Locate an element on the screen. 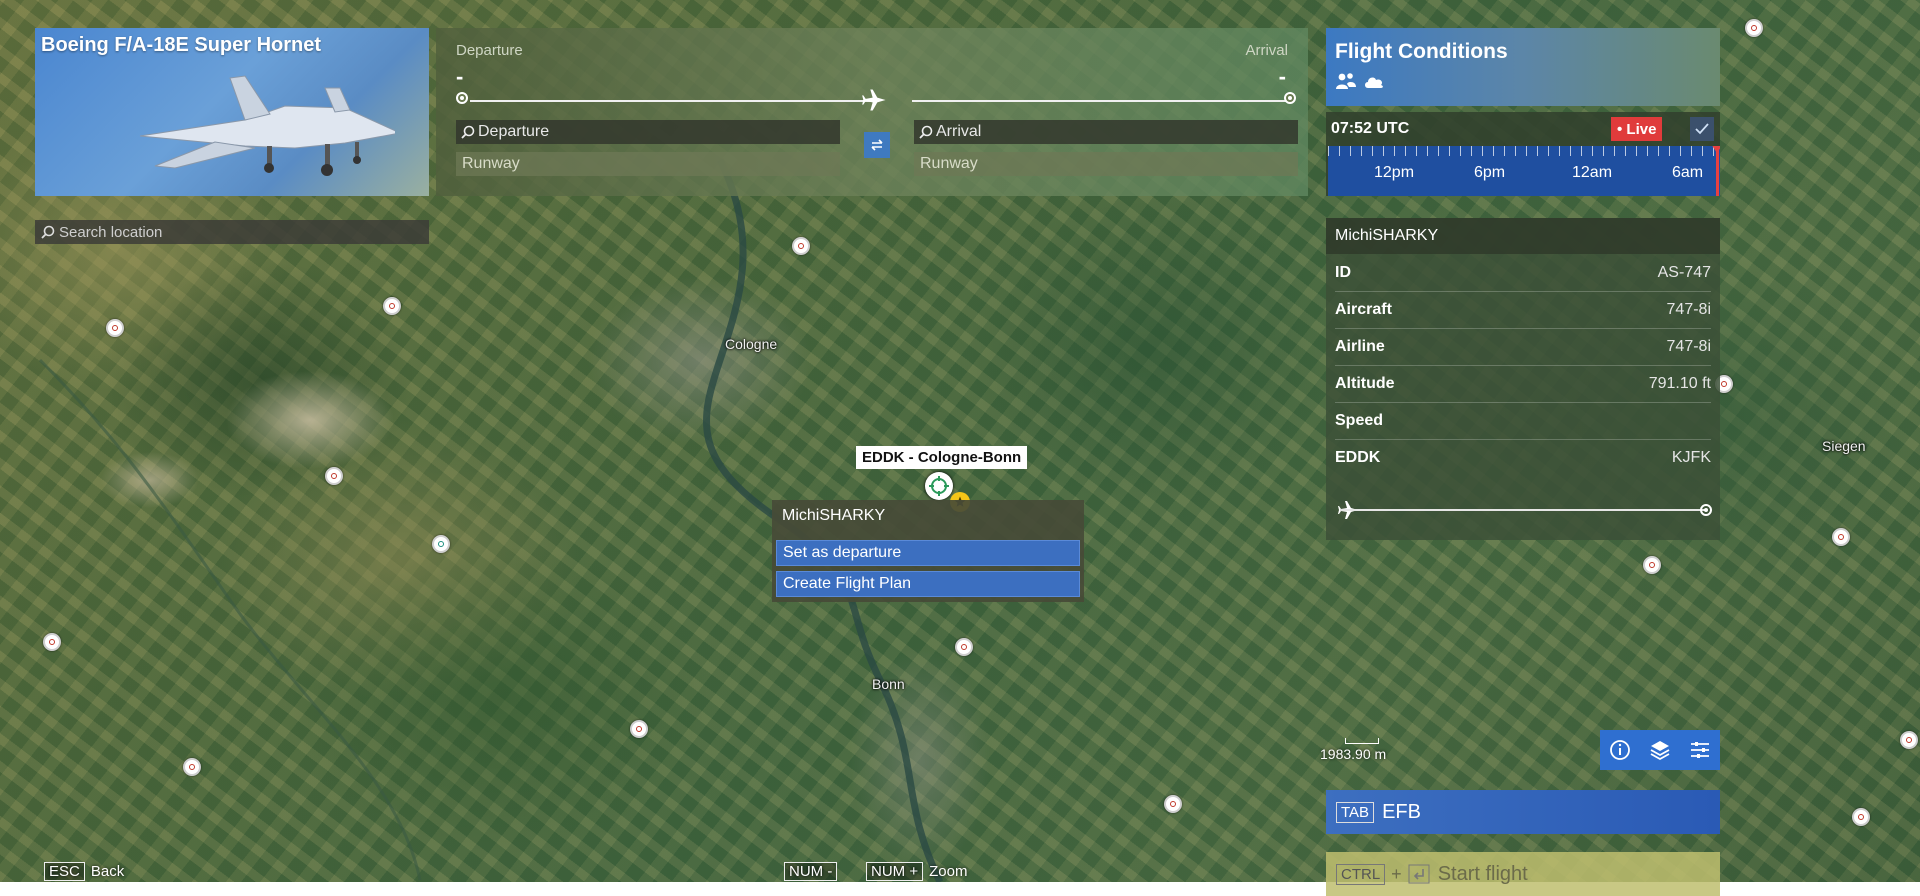 The image size is (1920, 896). info-row-speed: Speed is located at coordinates (1523, 421).